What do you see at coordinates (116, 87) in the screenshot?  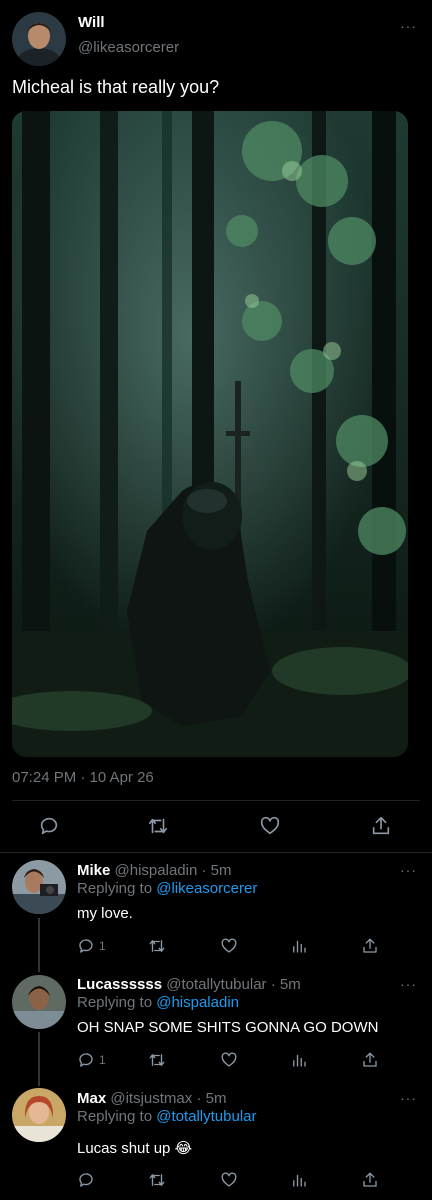 I see `tweet-text: Micheal is that really you?` at bounding box center [116, 87].